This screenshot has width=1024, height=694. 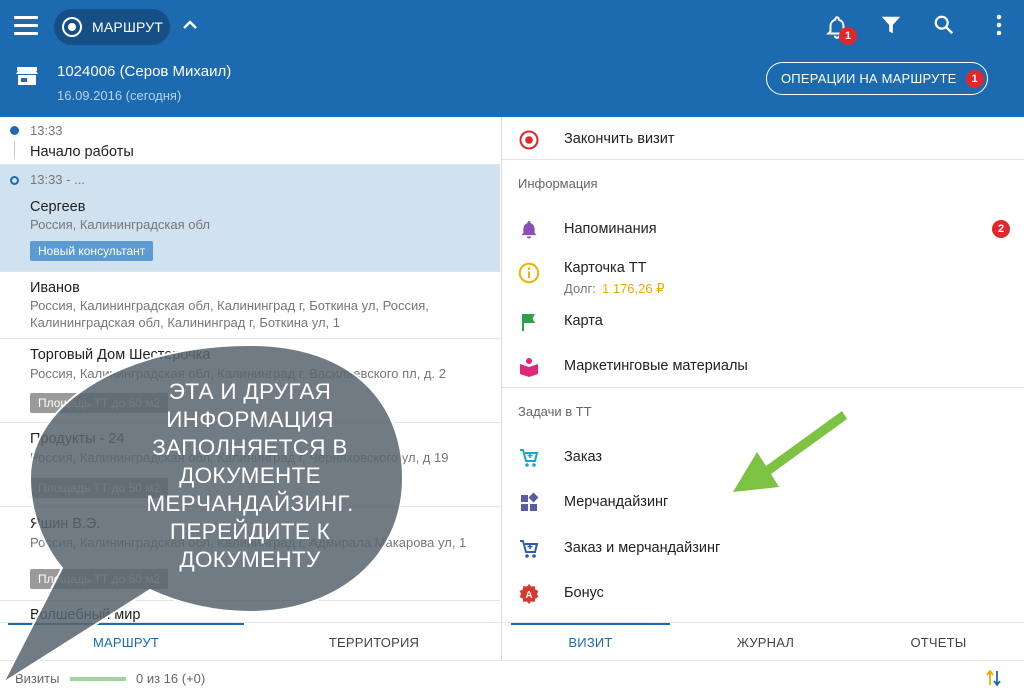 What do you see at coordinates (85, 614) in the screenshot?
I see `visit-name: Волшебный мир` at bounding box center [85, 614].